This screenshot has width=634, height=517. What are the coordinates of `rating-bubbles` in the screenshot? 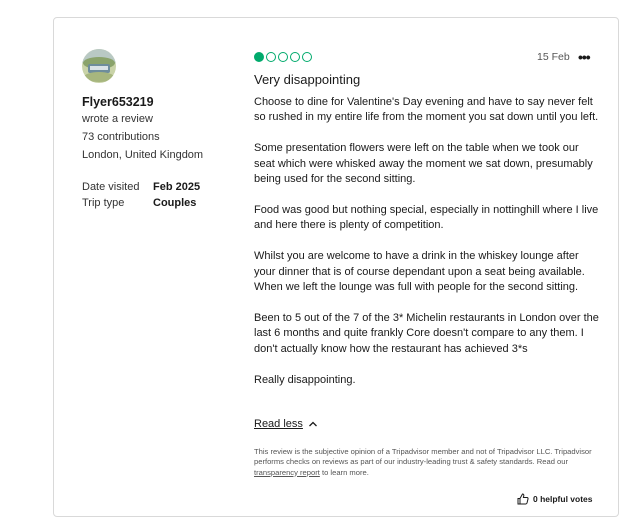 It's located at (283, 57).